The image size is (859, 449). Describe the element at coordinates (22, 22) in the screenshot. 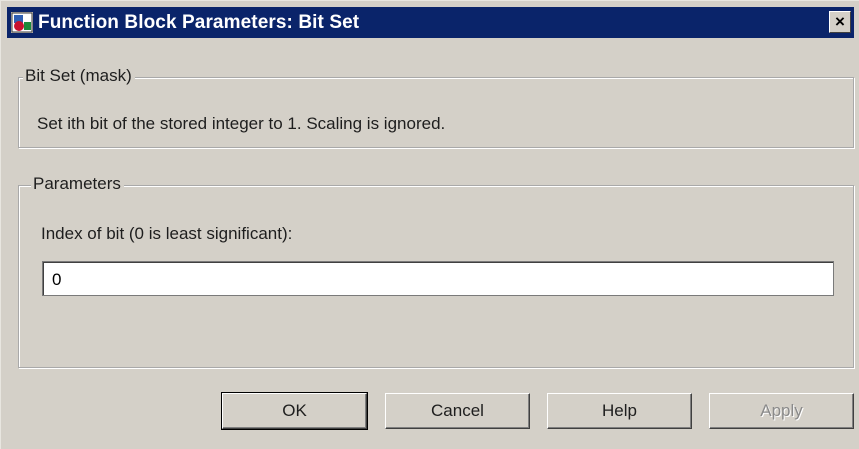

I see `simulink-block-icon` at that location.